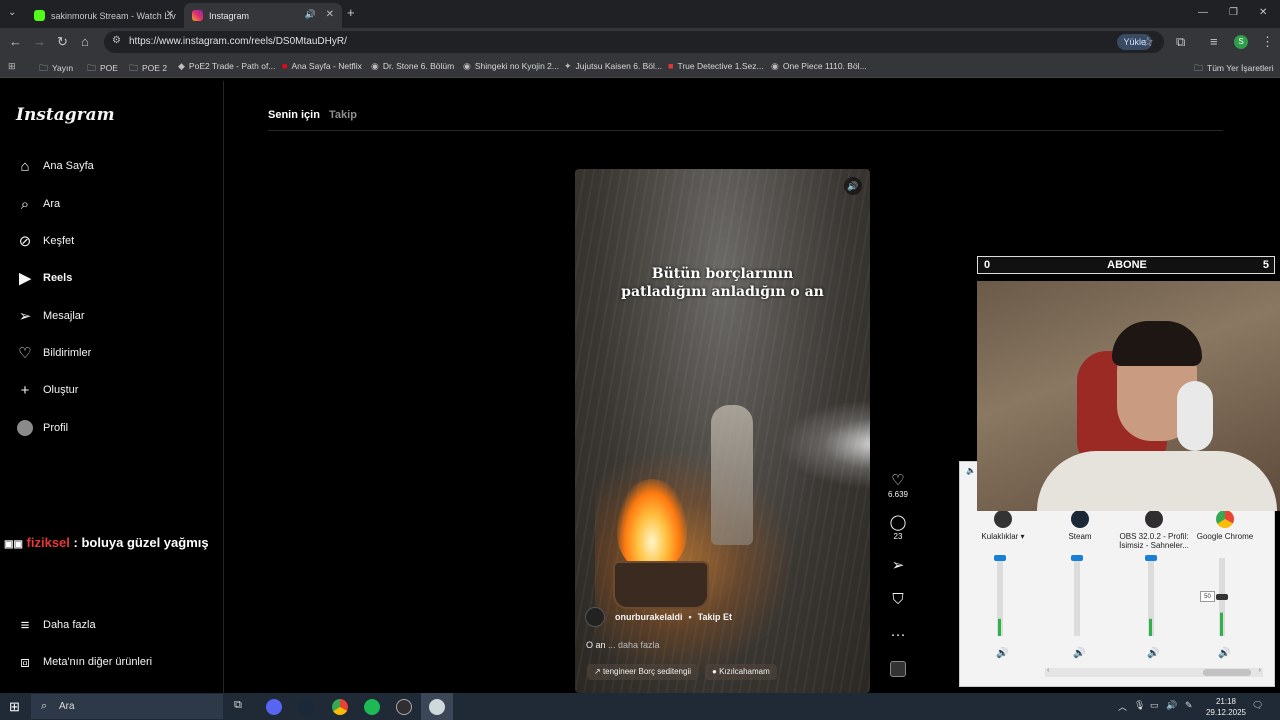 The width and height of the screenshot is (1280, 720). What do you see at coordinates (56, 69) in the screenshot?
I see `bookmark-item: 🗀 Yayın` at bounding box center [56, 69].